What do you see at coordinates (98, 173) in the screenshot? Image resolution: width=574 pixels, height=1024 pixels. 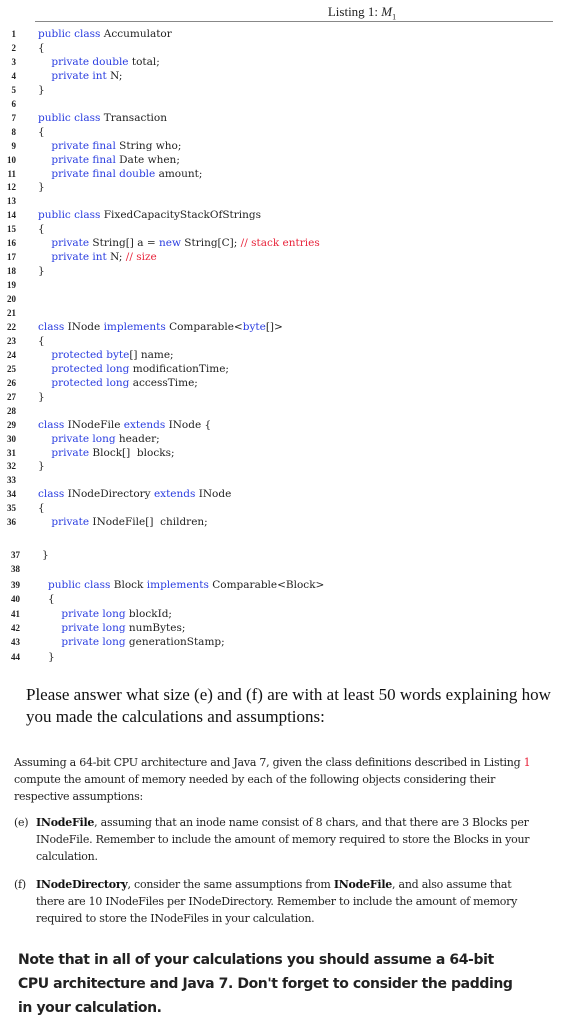 I see `code-keyword: private final double` at bounding box center [98, 173].